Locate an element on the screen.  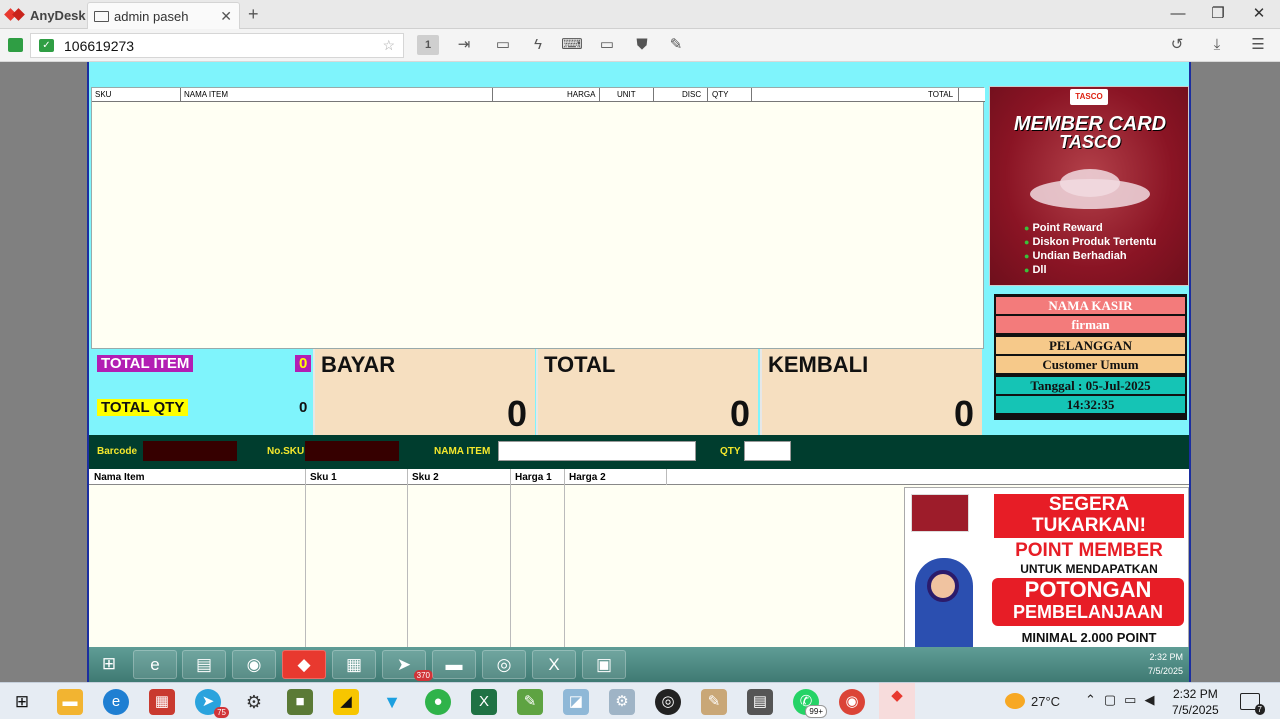
notification-count: 7 is located at coordinates (1259, 709).